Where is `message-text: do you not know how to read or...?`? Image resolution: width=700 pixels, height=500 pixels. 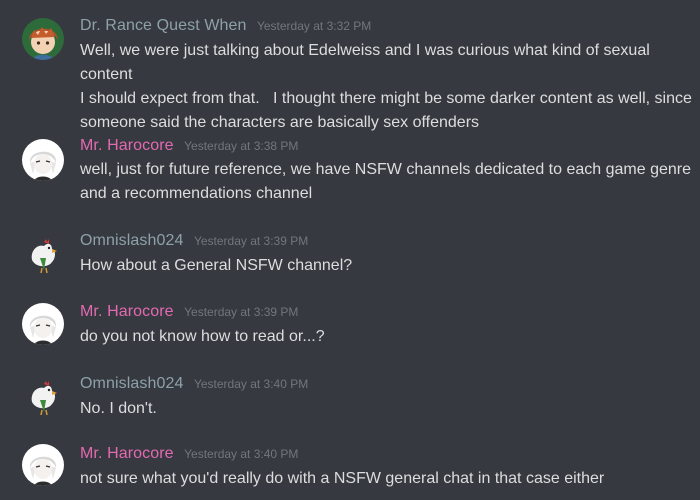 message-text: do you not know how to read or...? is located at coordinates (202, 336).